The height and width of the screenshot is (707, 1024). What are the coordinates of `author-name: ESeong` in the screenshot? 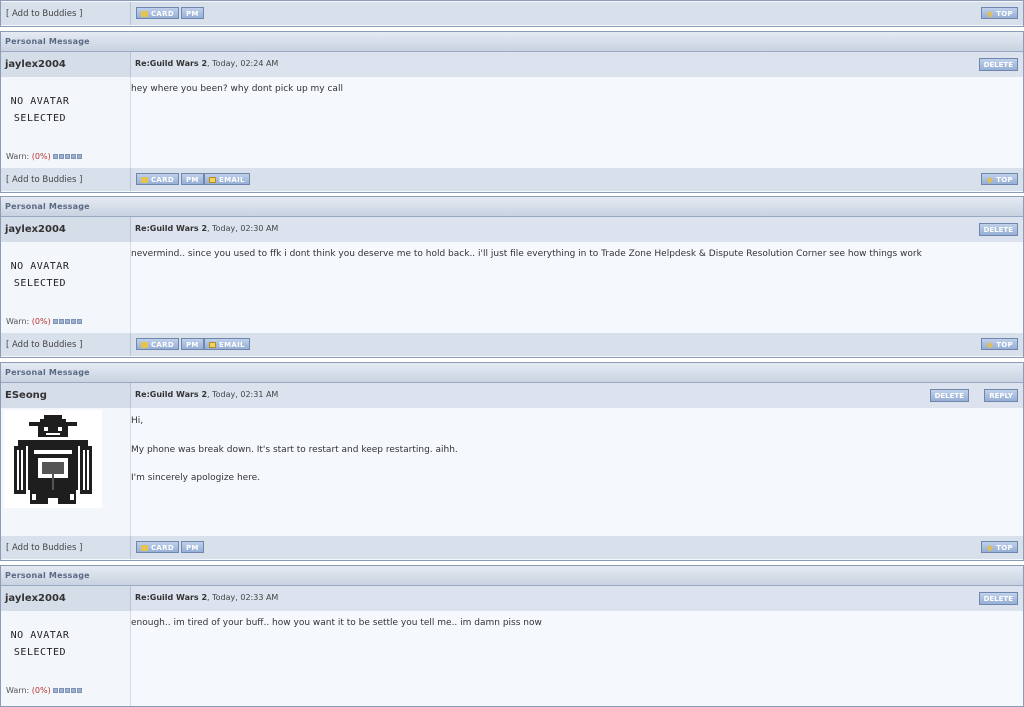 It's located at (26, 395).